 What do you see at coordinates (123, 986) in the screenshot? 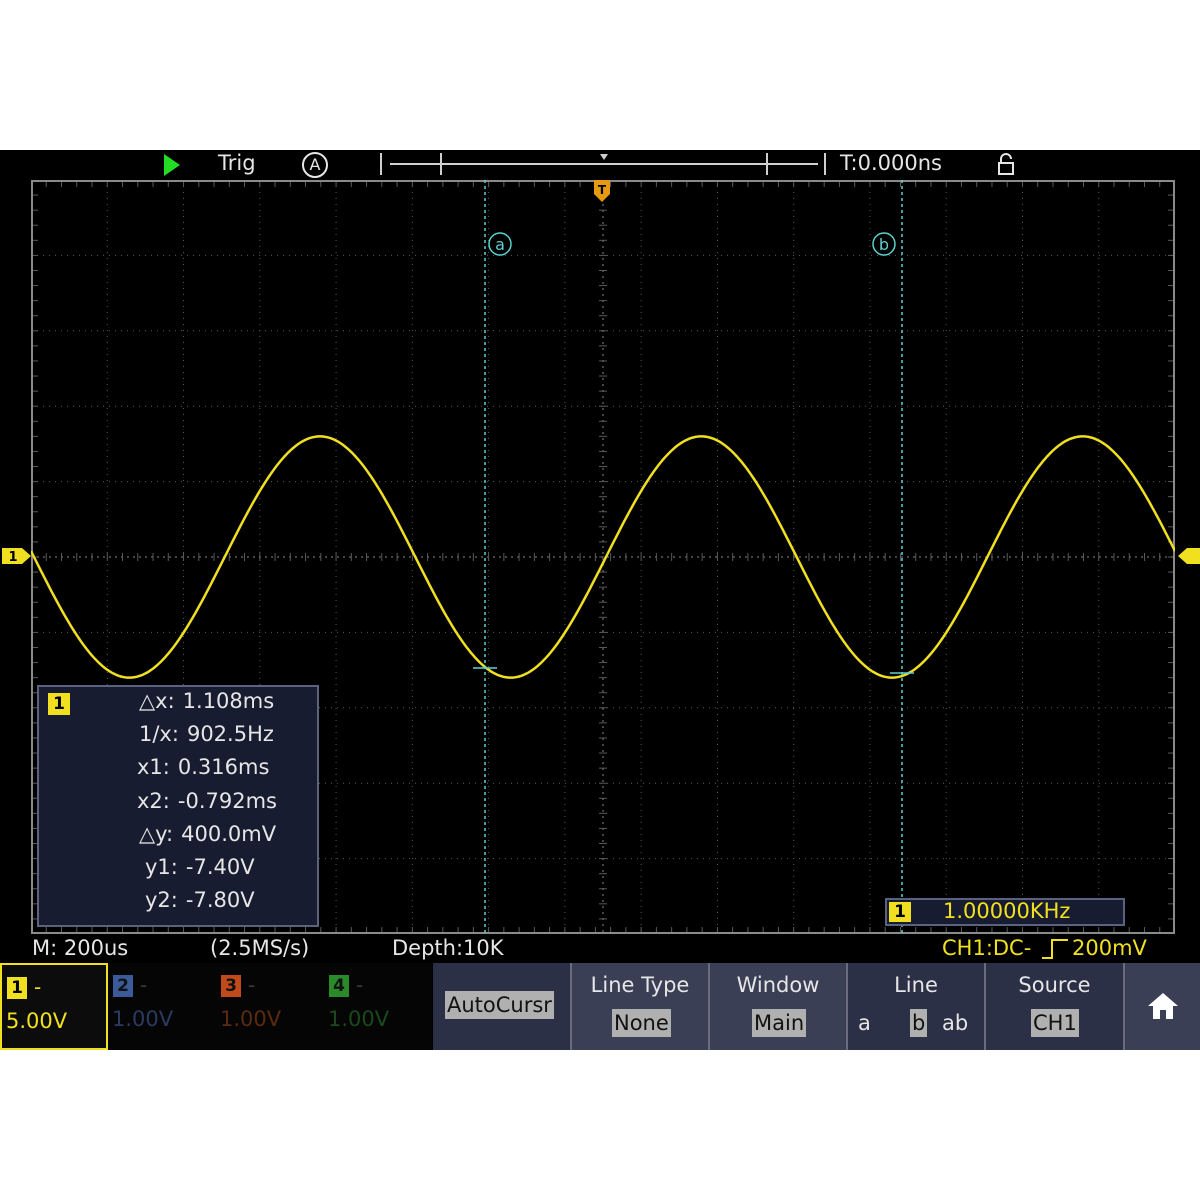
I see `channel-number-badge: 2` at bounding box center [123, 986].